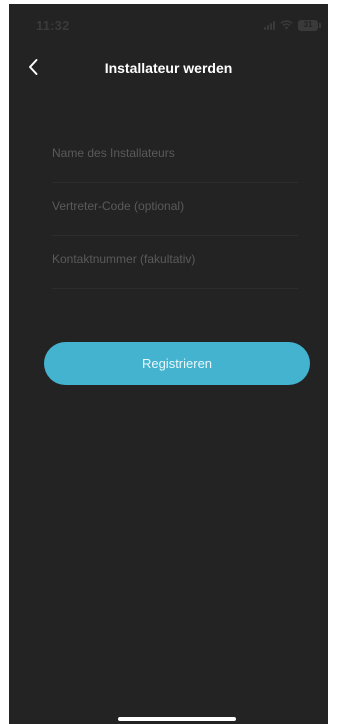 This screenshot has width=337, height=724. I want to click on installer-name-field-row, so click(175, 156).